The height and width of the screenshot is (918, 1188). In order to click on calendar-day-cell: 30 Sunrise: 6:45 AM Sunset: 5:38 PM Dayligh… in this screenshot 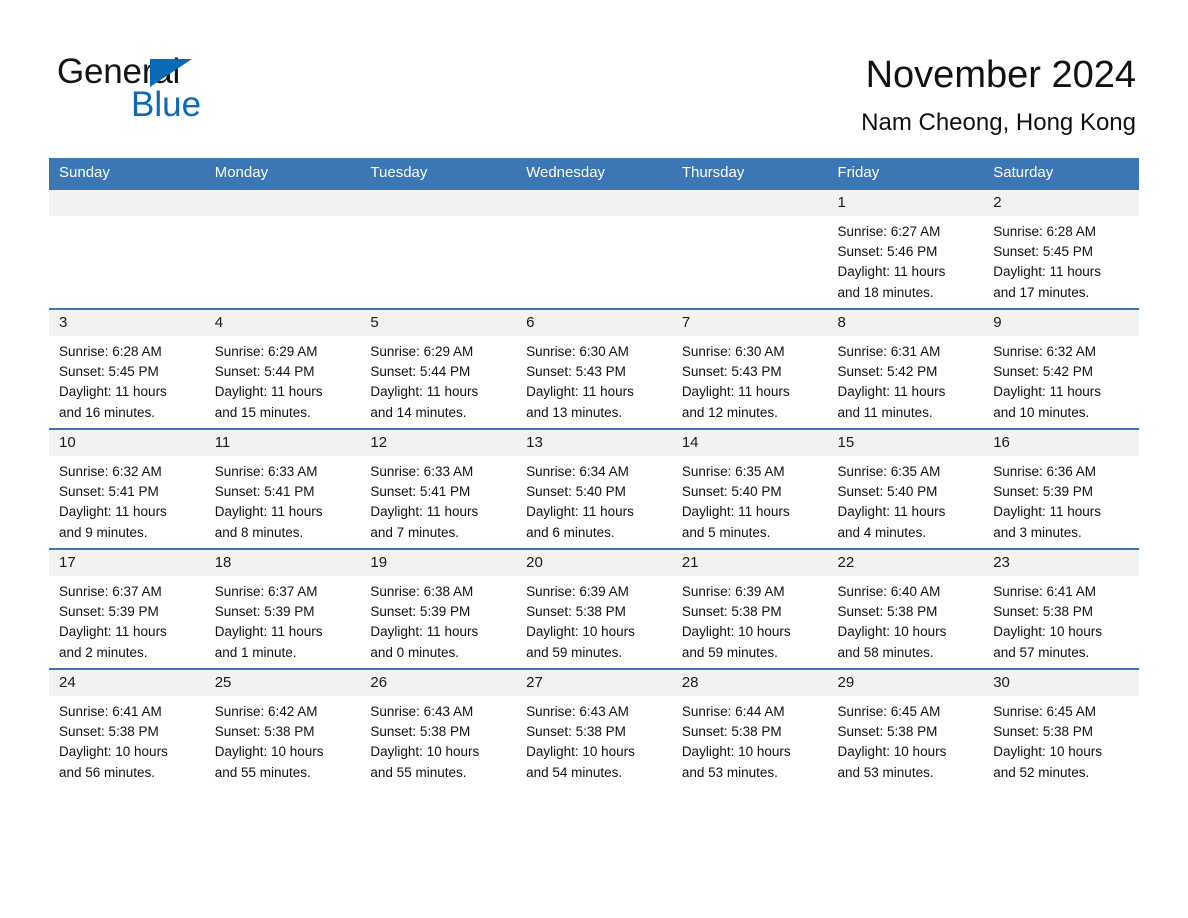, I will do `click(1061, 728)`.